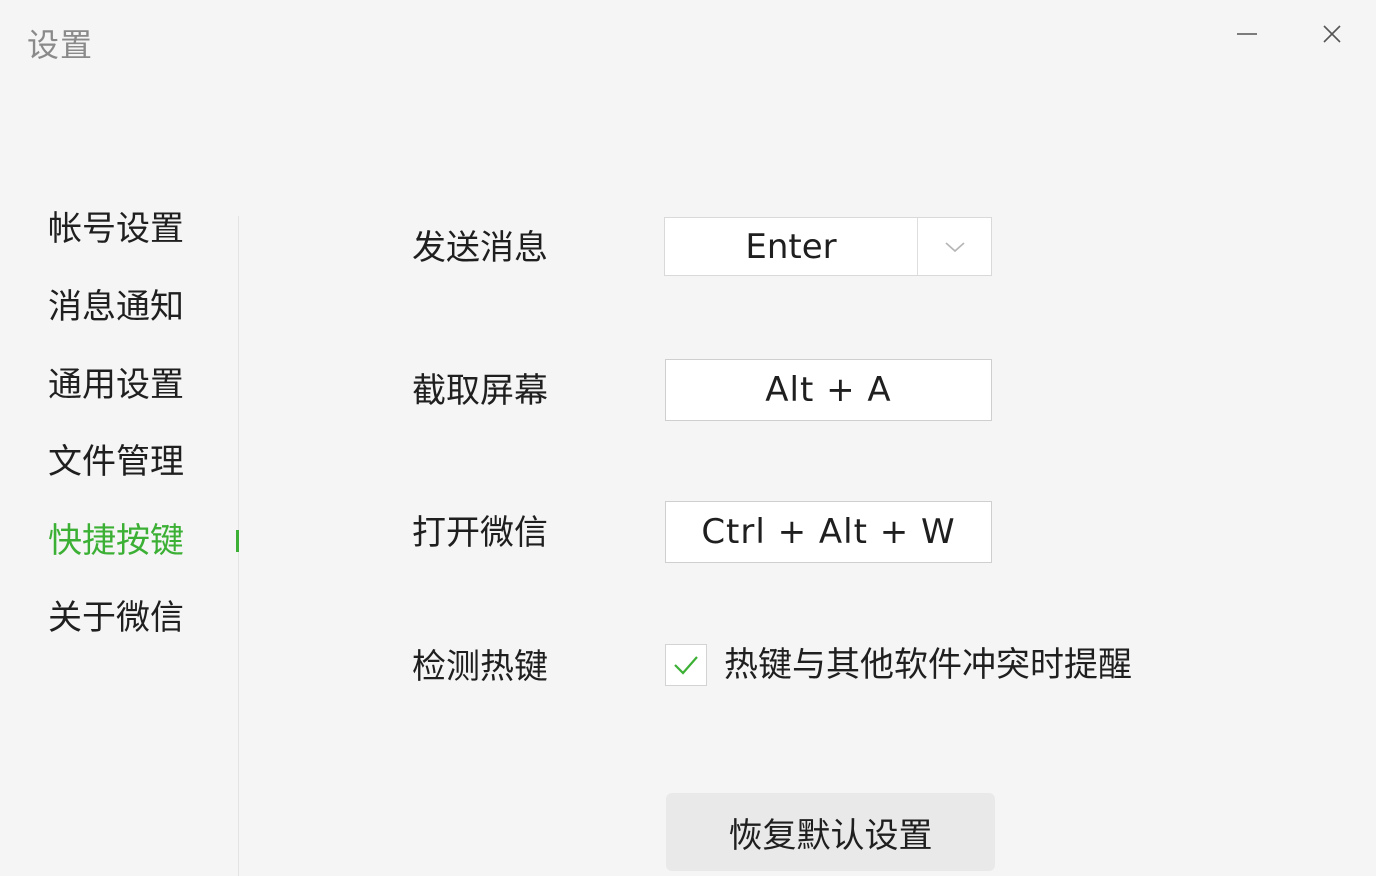  I want to click on screenshot-hotkey-field: Alt + A, so click(828, 390).